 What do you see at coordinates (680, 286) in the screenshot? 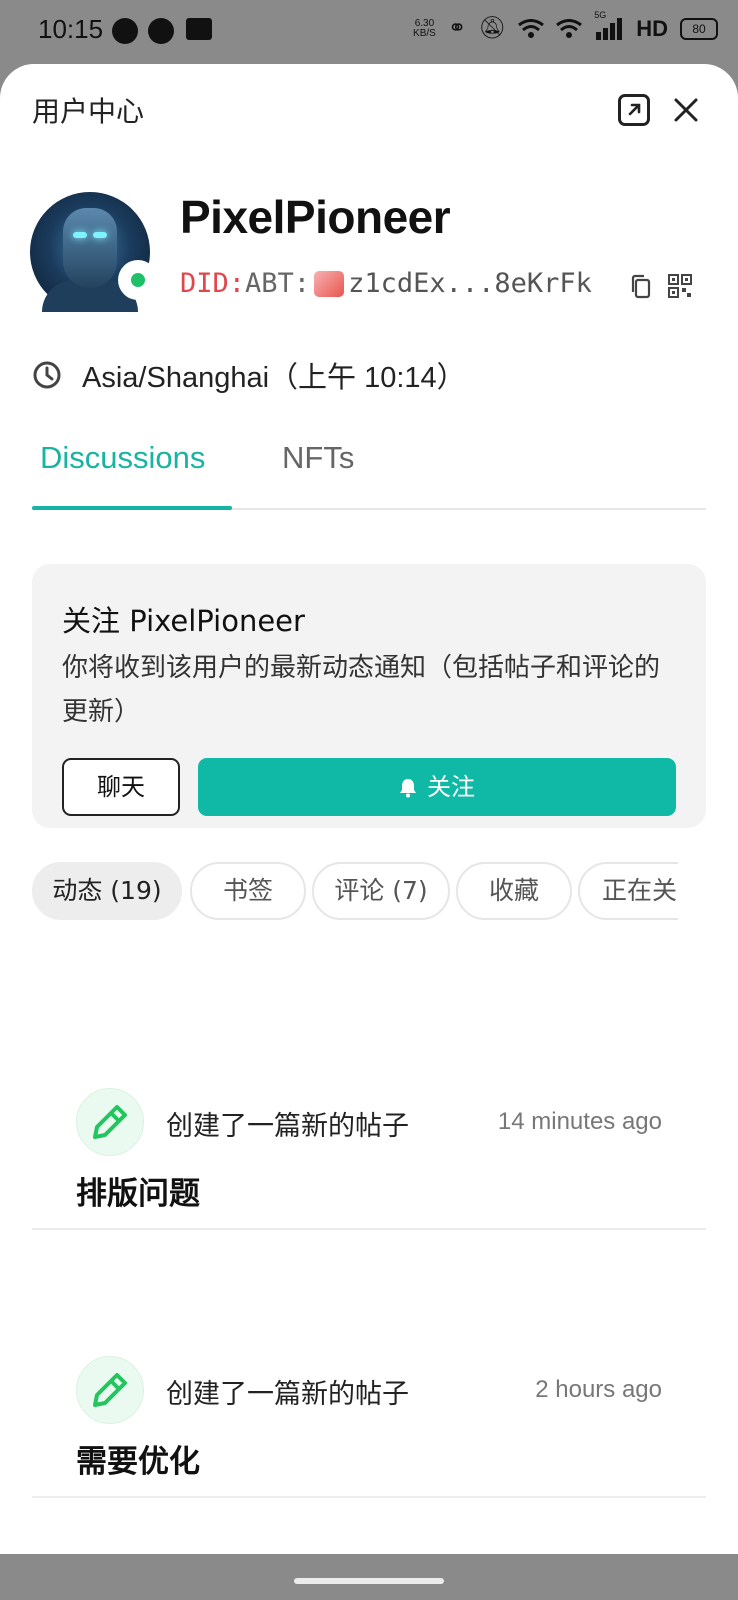
I see `qr-code-icon` at bounding box center [680, 286].